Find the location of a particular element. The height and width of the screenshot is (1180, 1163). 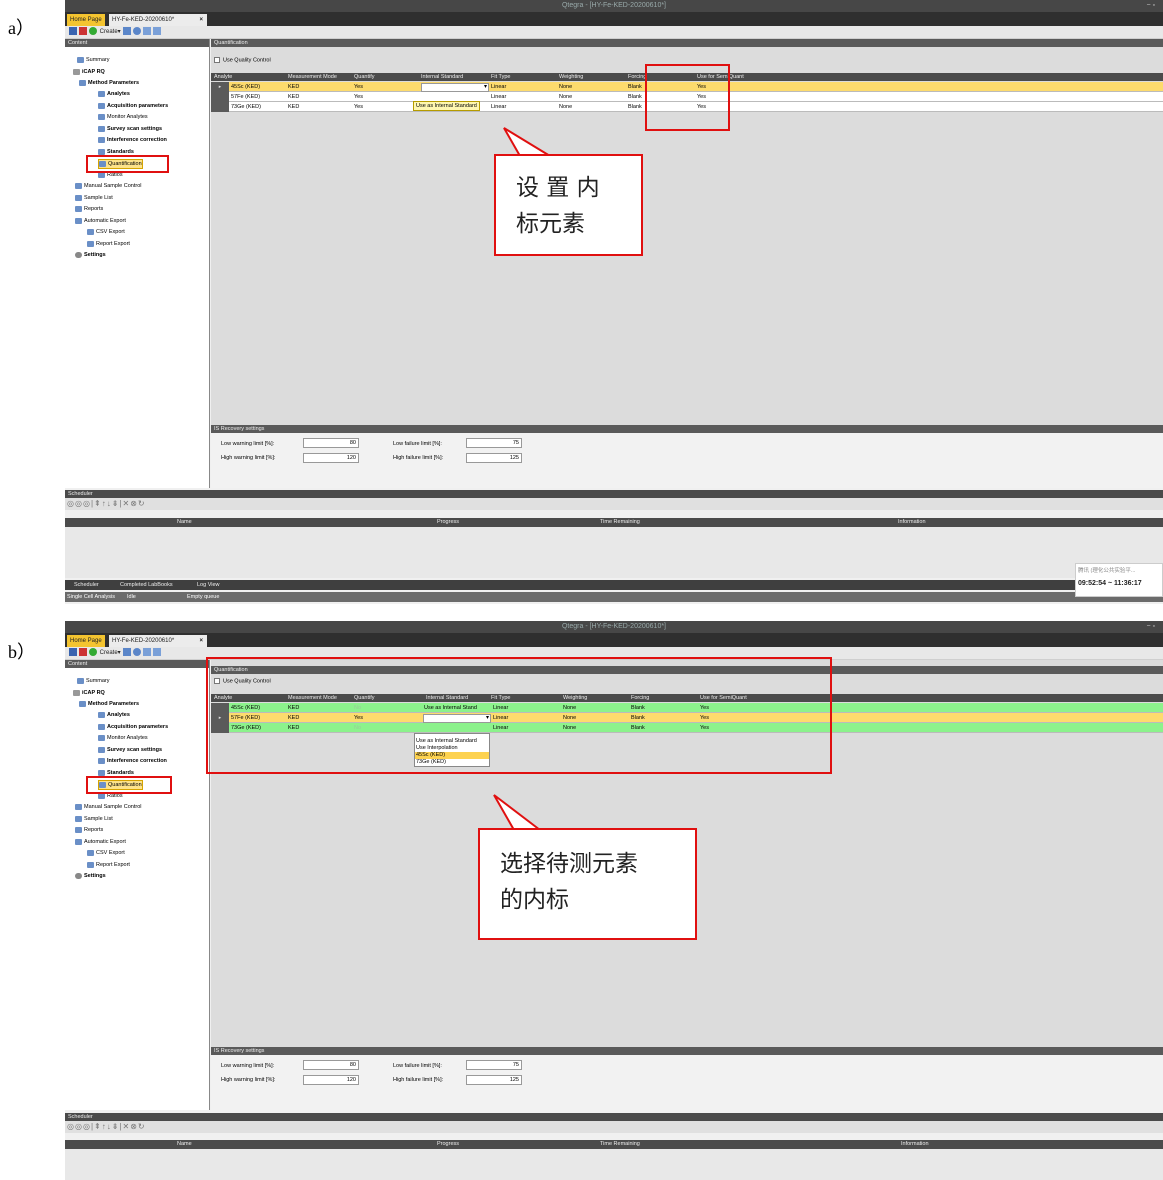

semiquant-highlight is located at coordinates (687, 97).